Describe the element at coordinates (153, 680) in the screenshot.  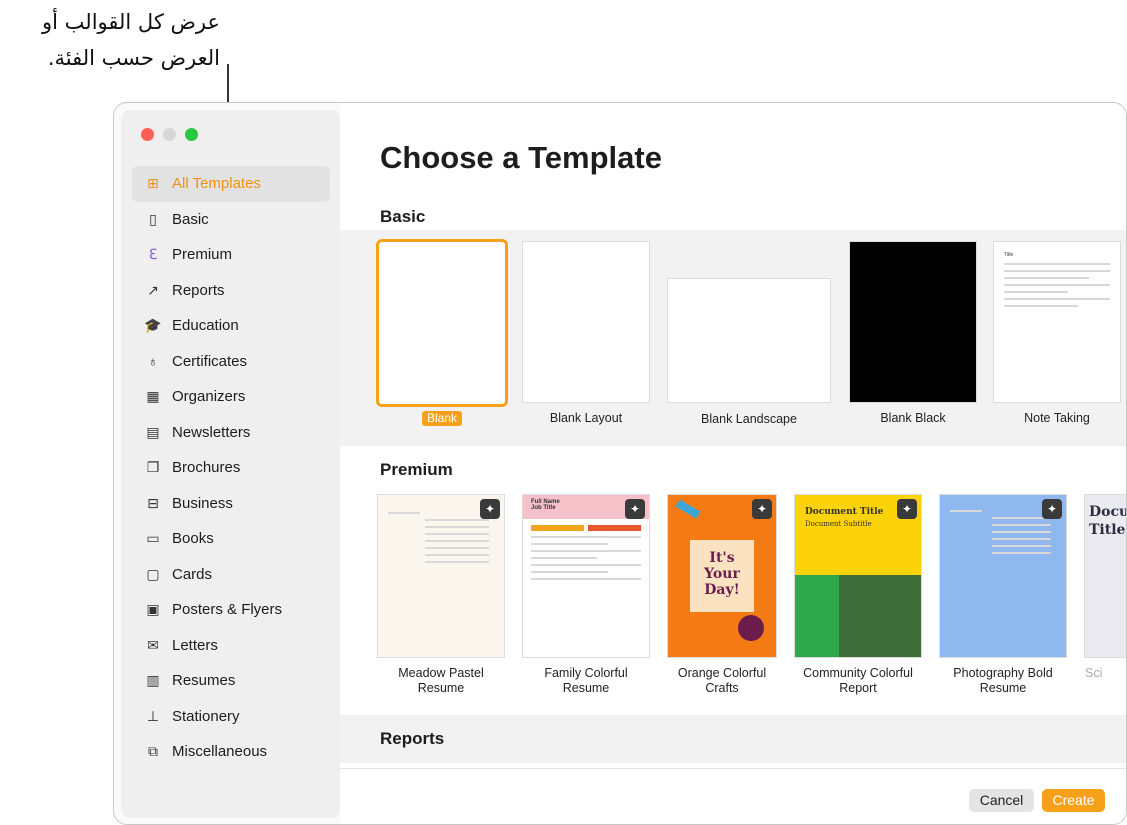
I see `resume-icon: ▥` at that location.